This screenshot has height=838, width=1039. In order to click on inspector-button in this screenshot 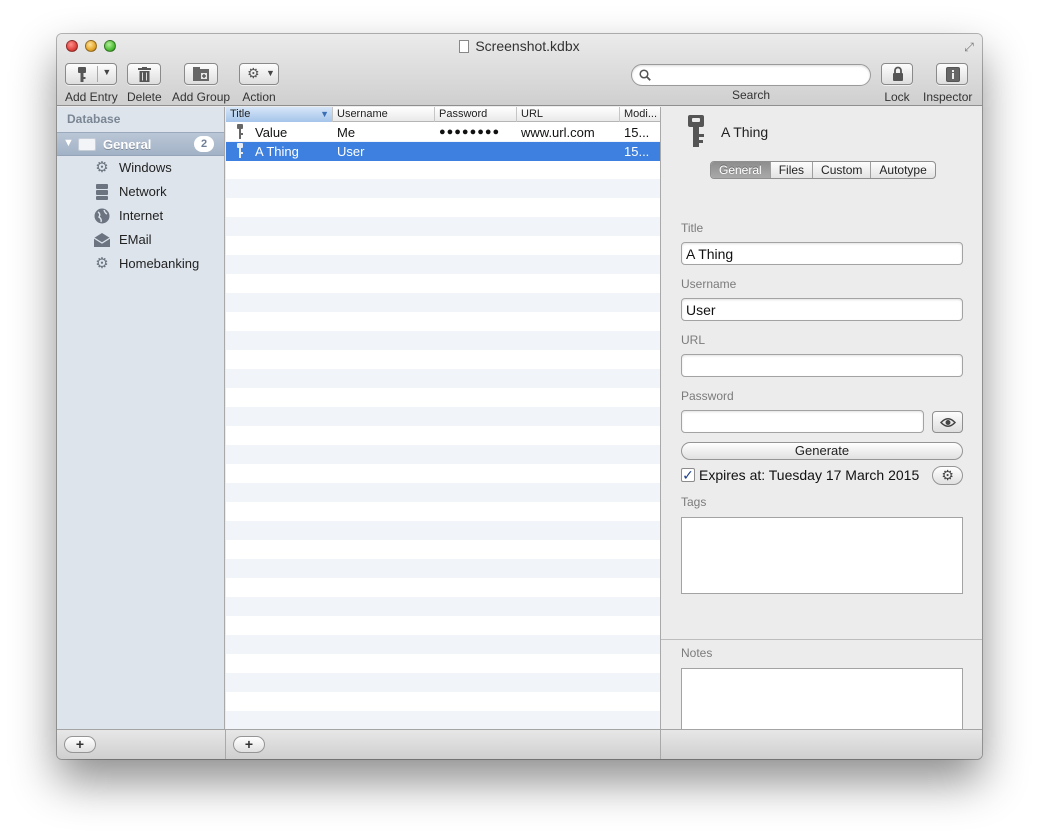, I will do `click(951, 74)`.